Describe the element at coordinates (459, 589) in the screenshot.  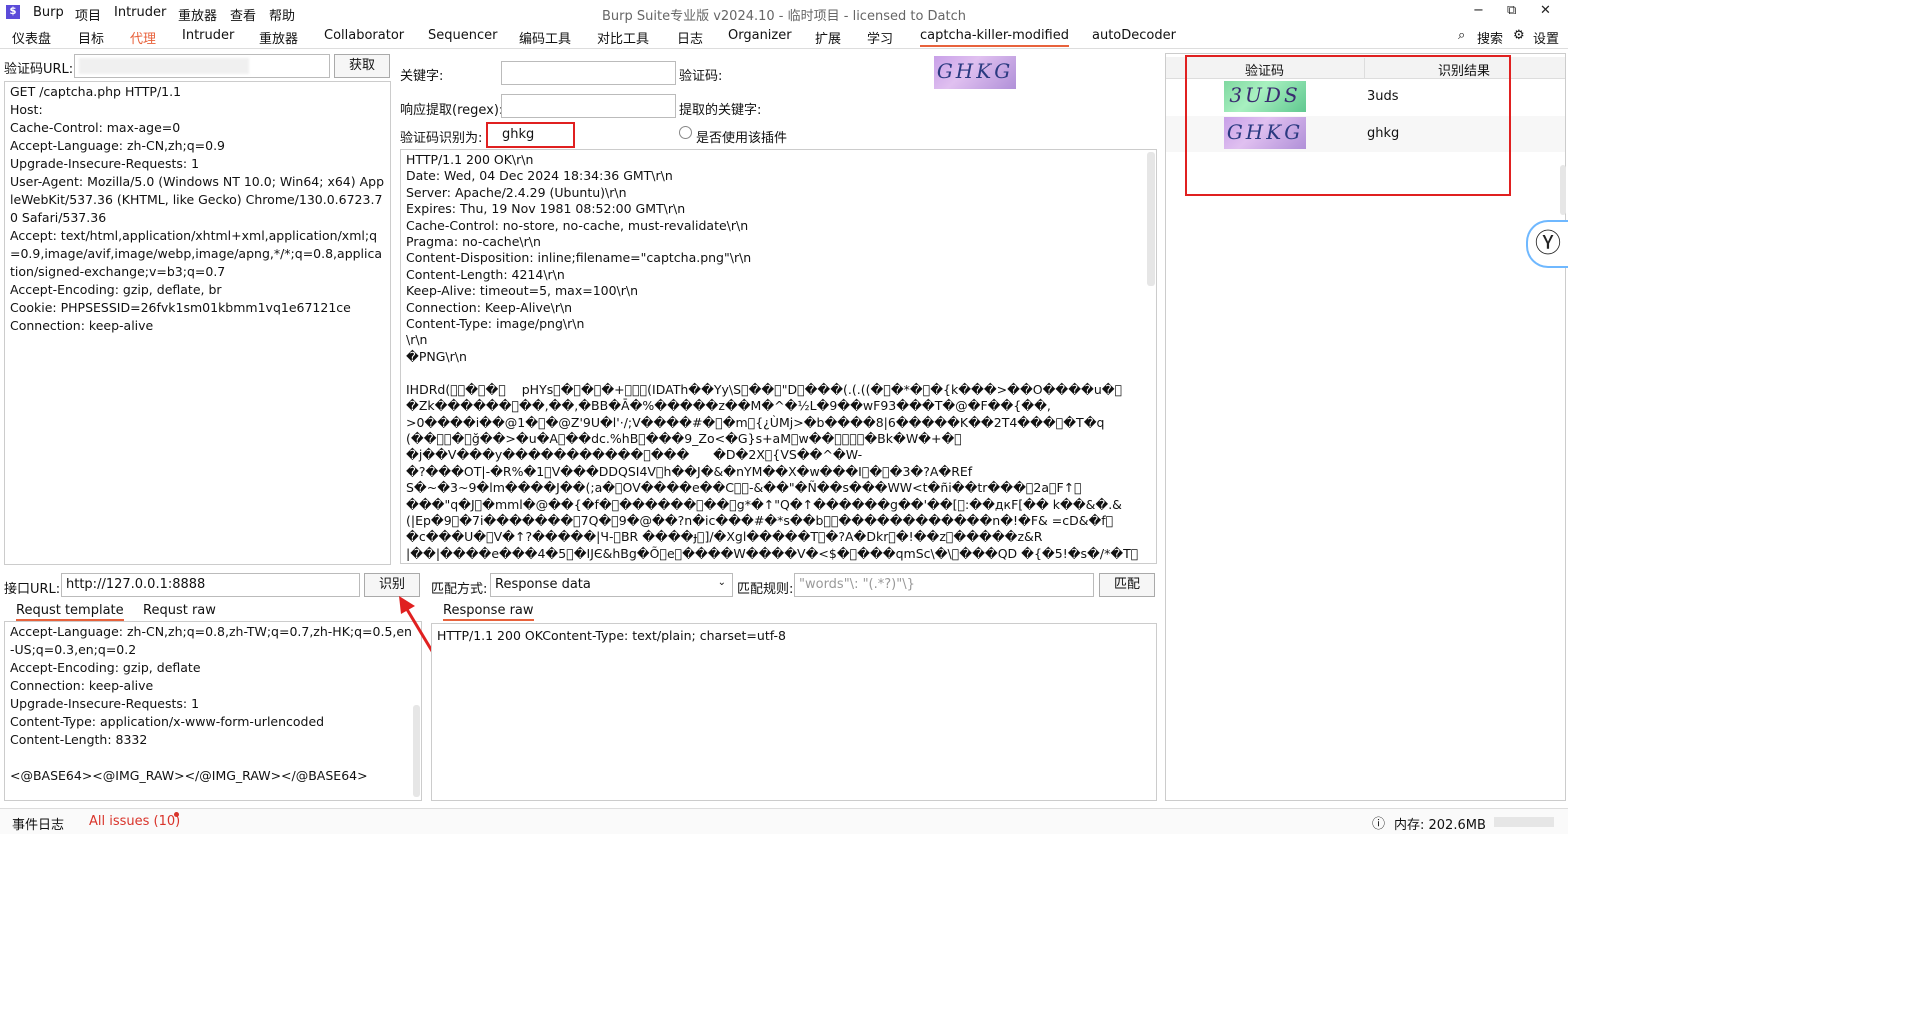
I see `match-mode-label: 匹配方式:` at that location.